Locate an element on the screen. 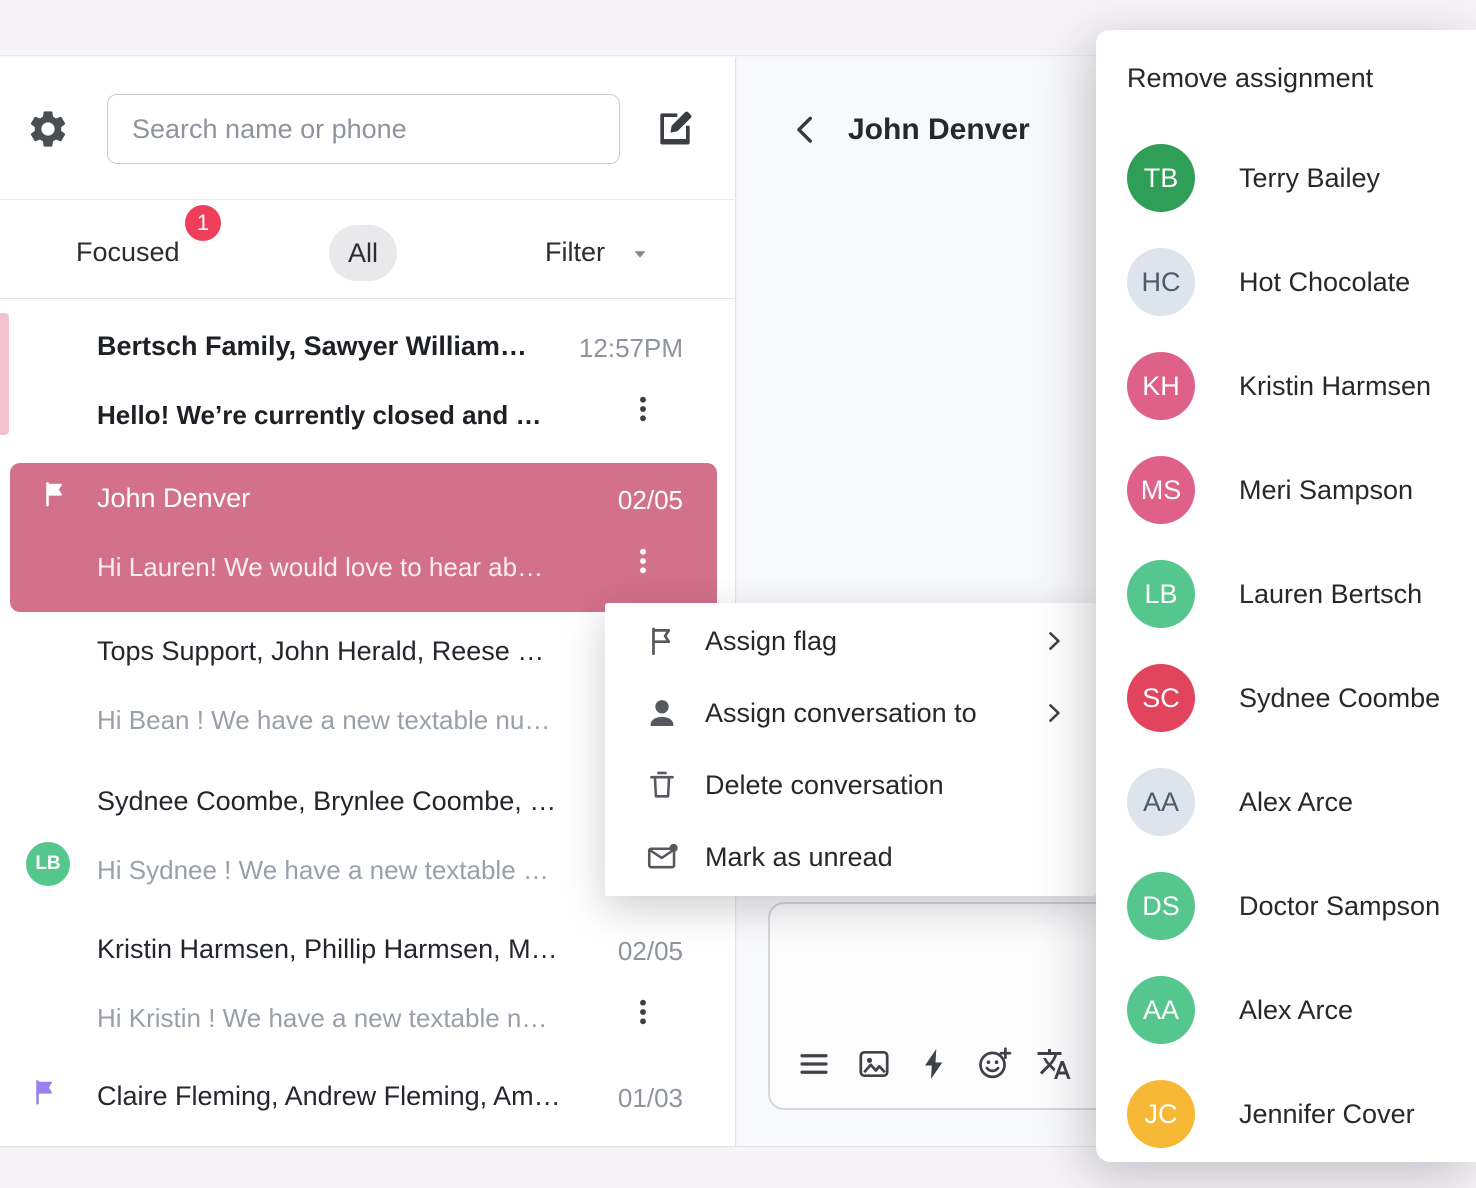  search-input is located at coordinates (363, 129).